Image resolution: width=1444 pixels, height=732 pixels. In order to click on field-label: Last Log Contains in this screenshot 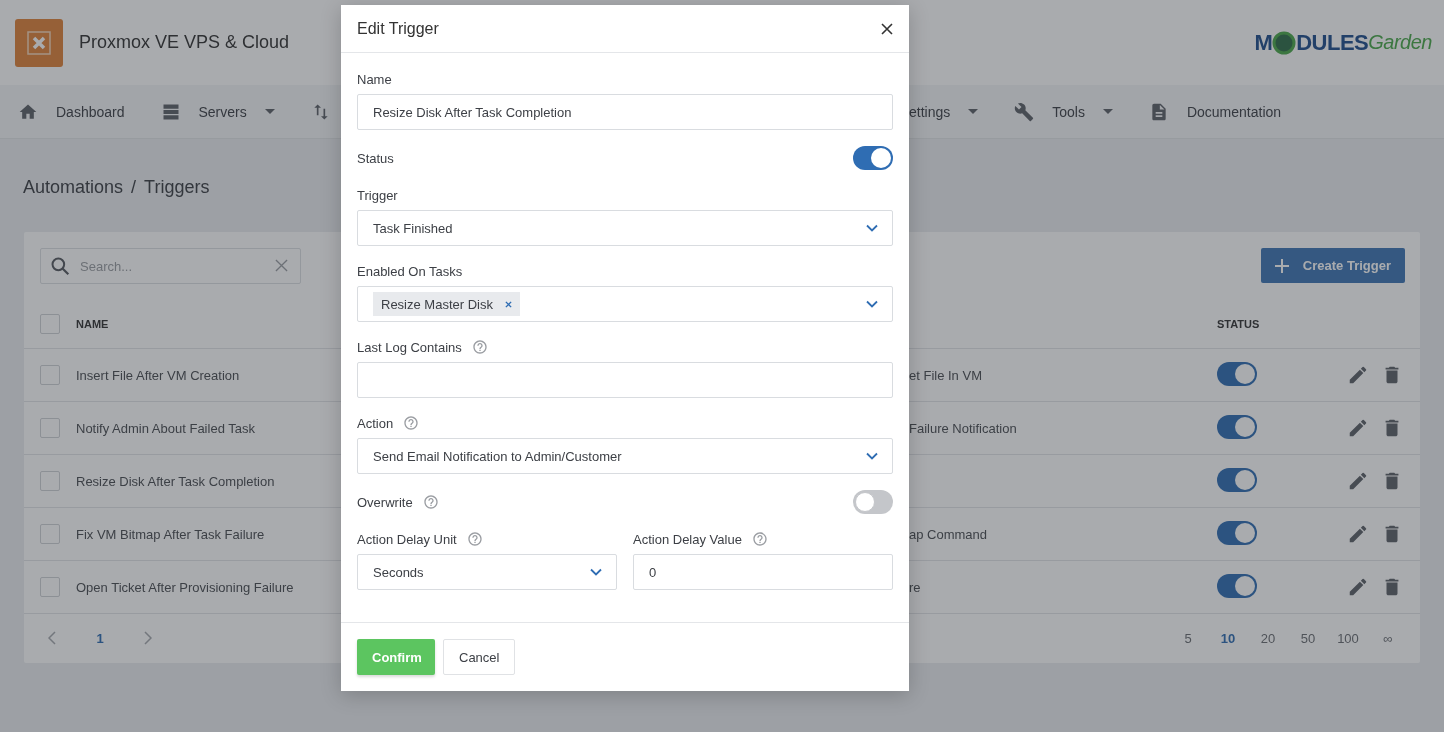, I will do `click(409, 347)`.